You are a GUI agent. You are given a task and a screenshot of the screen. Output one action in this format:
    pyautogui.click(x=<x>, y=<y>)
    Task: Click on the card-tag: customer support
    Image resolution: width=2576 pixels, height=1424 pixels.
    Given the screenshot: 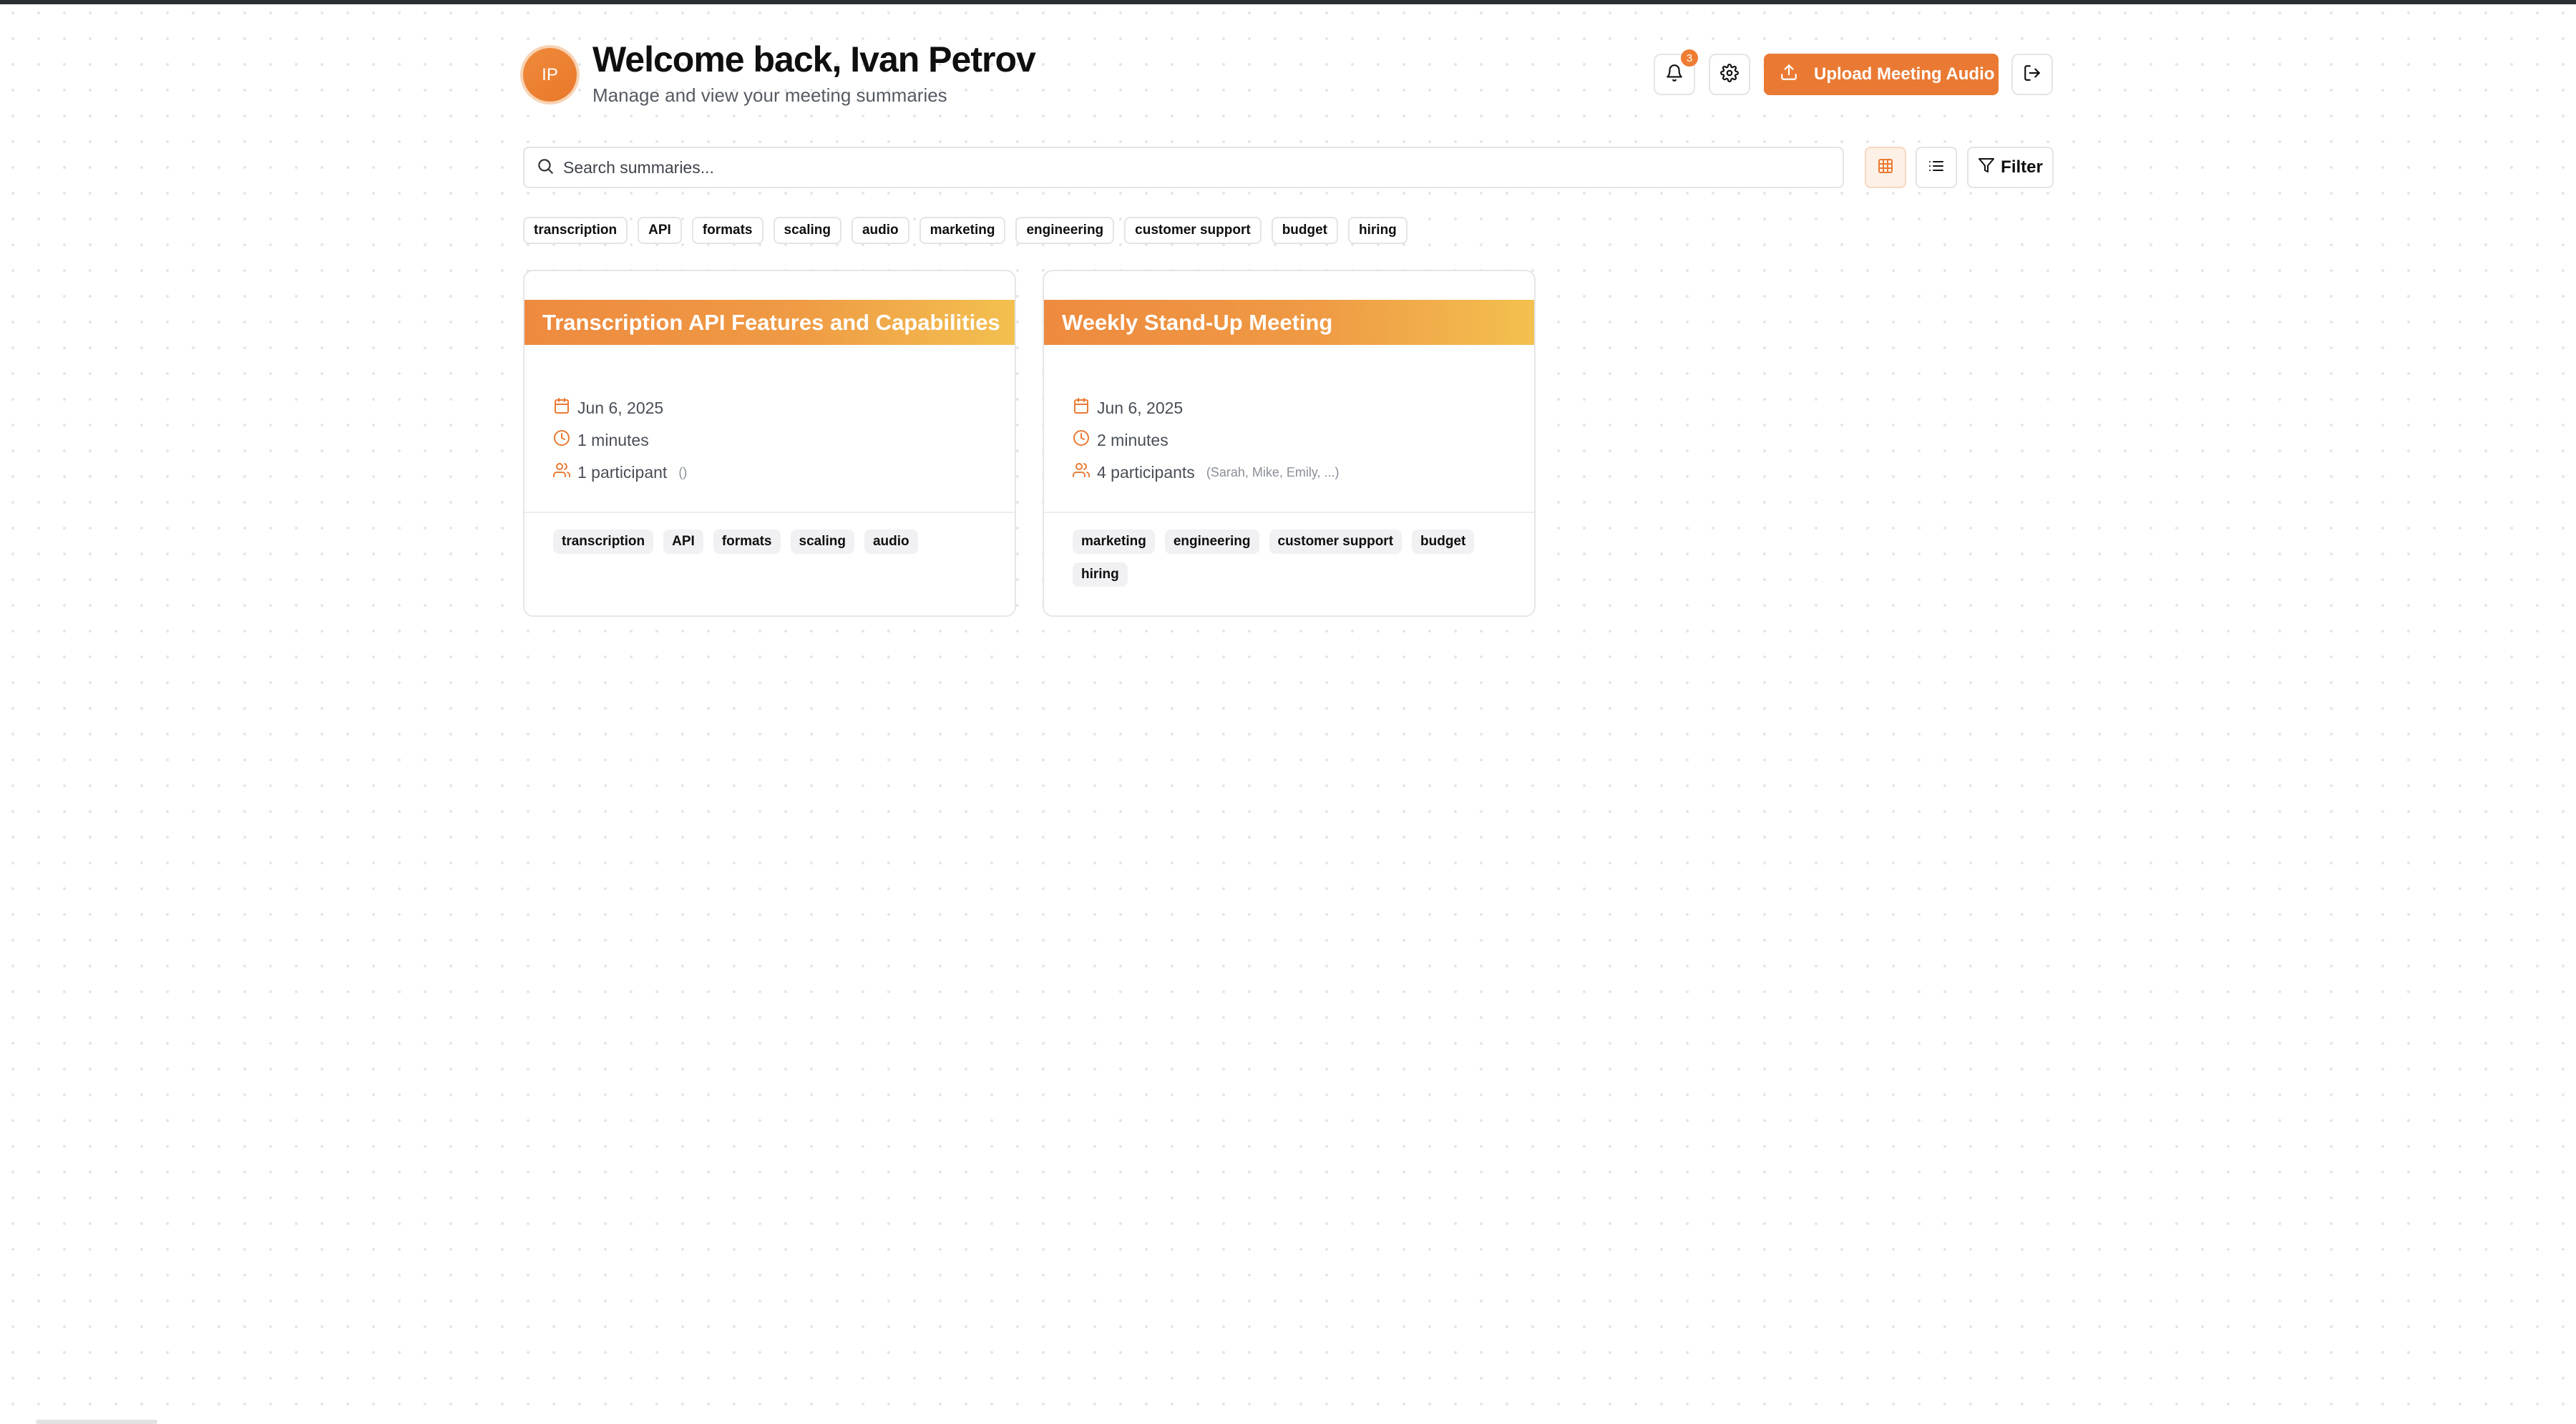 What is the action you would take?
    pyautogui.click(x=1335, y=542)
    